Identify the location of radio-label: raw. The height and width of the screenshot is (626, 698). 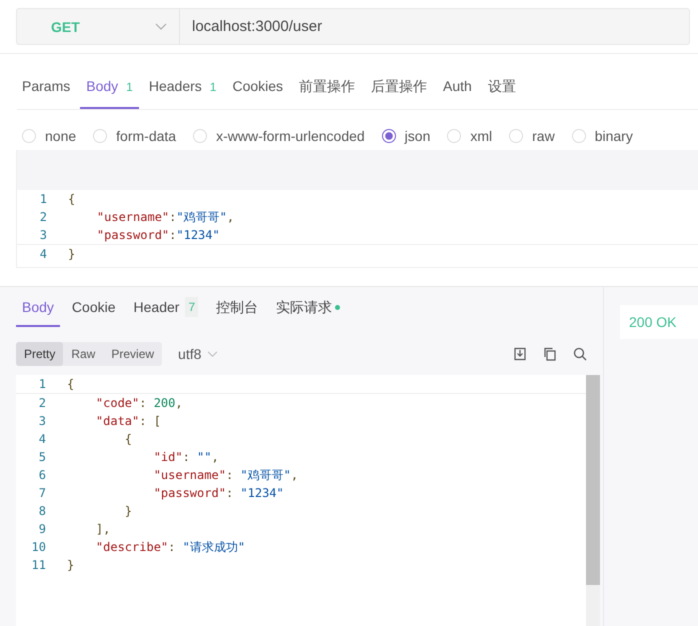
(543, 136).